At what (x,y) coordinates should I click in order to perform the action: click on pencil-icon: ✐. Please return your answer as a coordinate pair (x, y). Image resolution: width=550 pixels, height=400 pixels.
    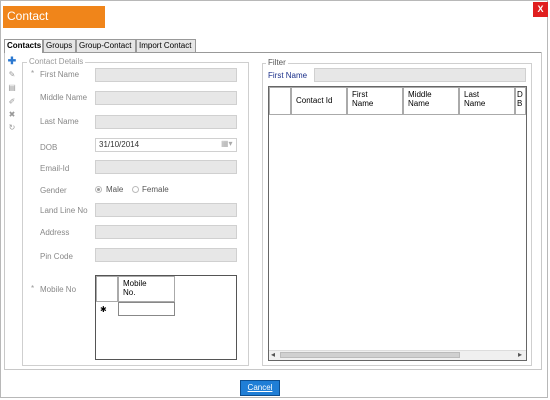
    Looking at the image, I should click on (12, 102).